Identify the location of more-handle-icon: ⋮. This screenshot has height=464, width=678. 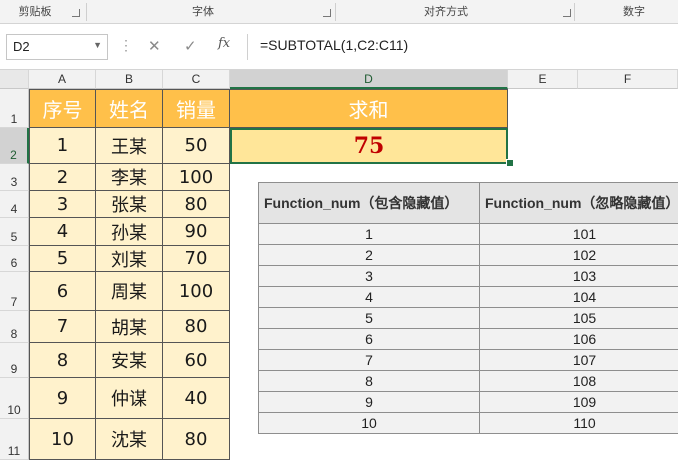
(126, 45).